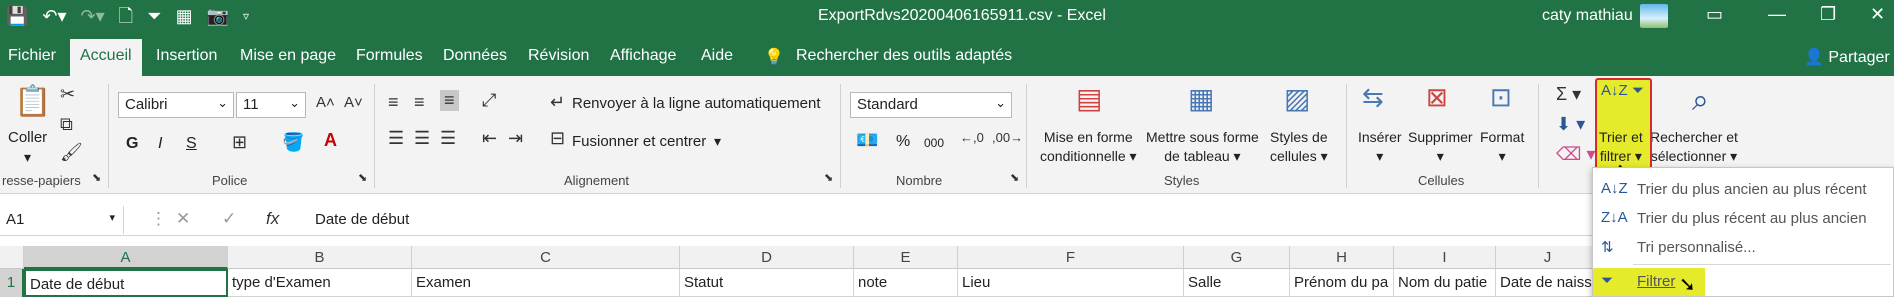 The height and width of the screenshot is (297, 1894). I want to click on cut-icon: ✂, so click(67, 94).